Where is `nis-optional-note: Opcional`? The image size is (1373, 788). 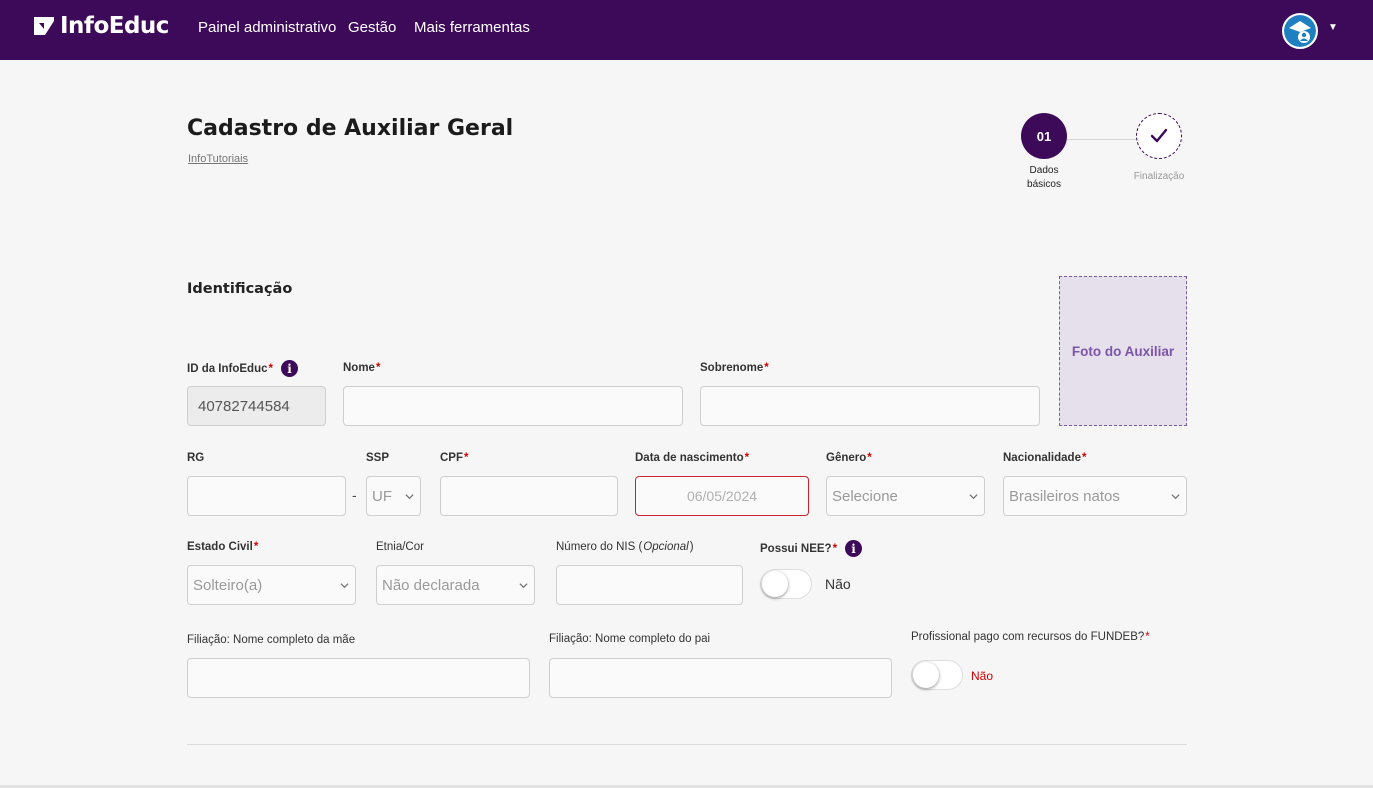
nis-optional-note: Opcional is located at coordinates (666, 547).